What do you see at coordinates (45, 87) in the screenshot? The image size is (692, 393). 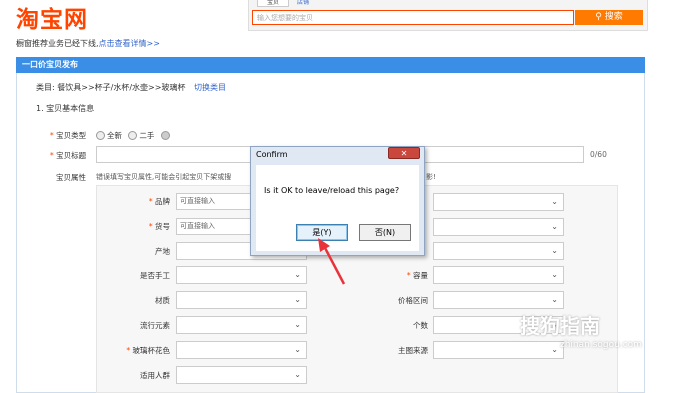 I see `category-prefix: 类目:` at bounding box center [45, 87].